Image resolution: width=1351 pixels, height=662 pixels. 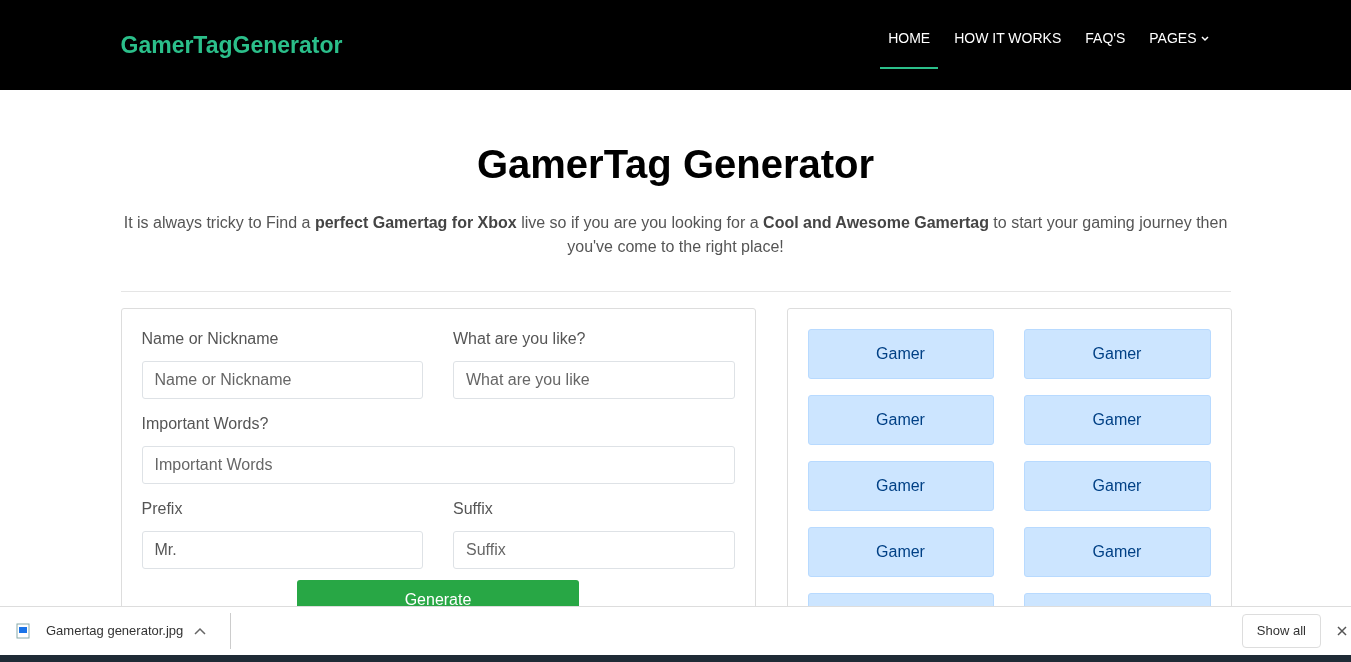 I want to click on site-logo: GamerTagGenerator, so click(x=231, y=45).